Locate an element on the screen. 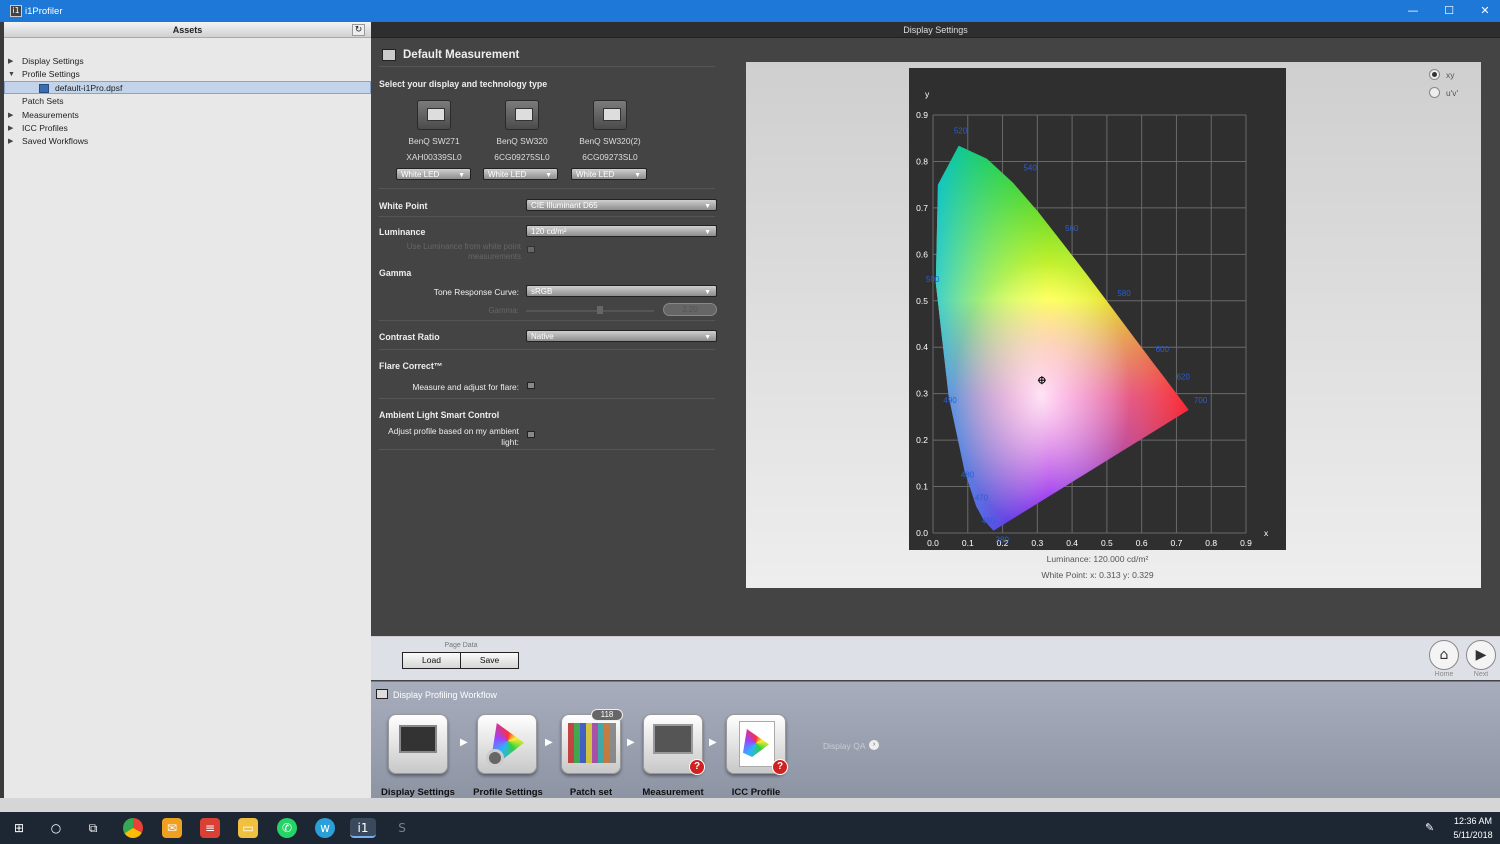 This screenshot has width=1500, height=844. tree-item-profile-settings: ▼ Profile Settings is located at coordinates (187, 74).